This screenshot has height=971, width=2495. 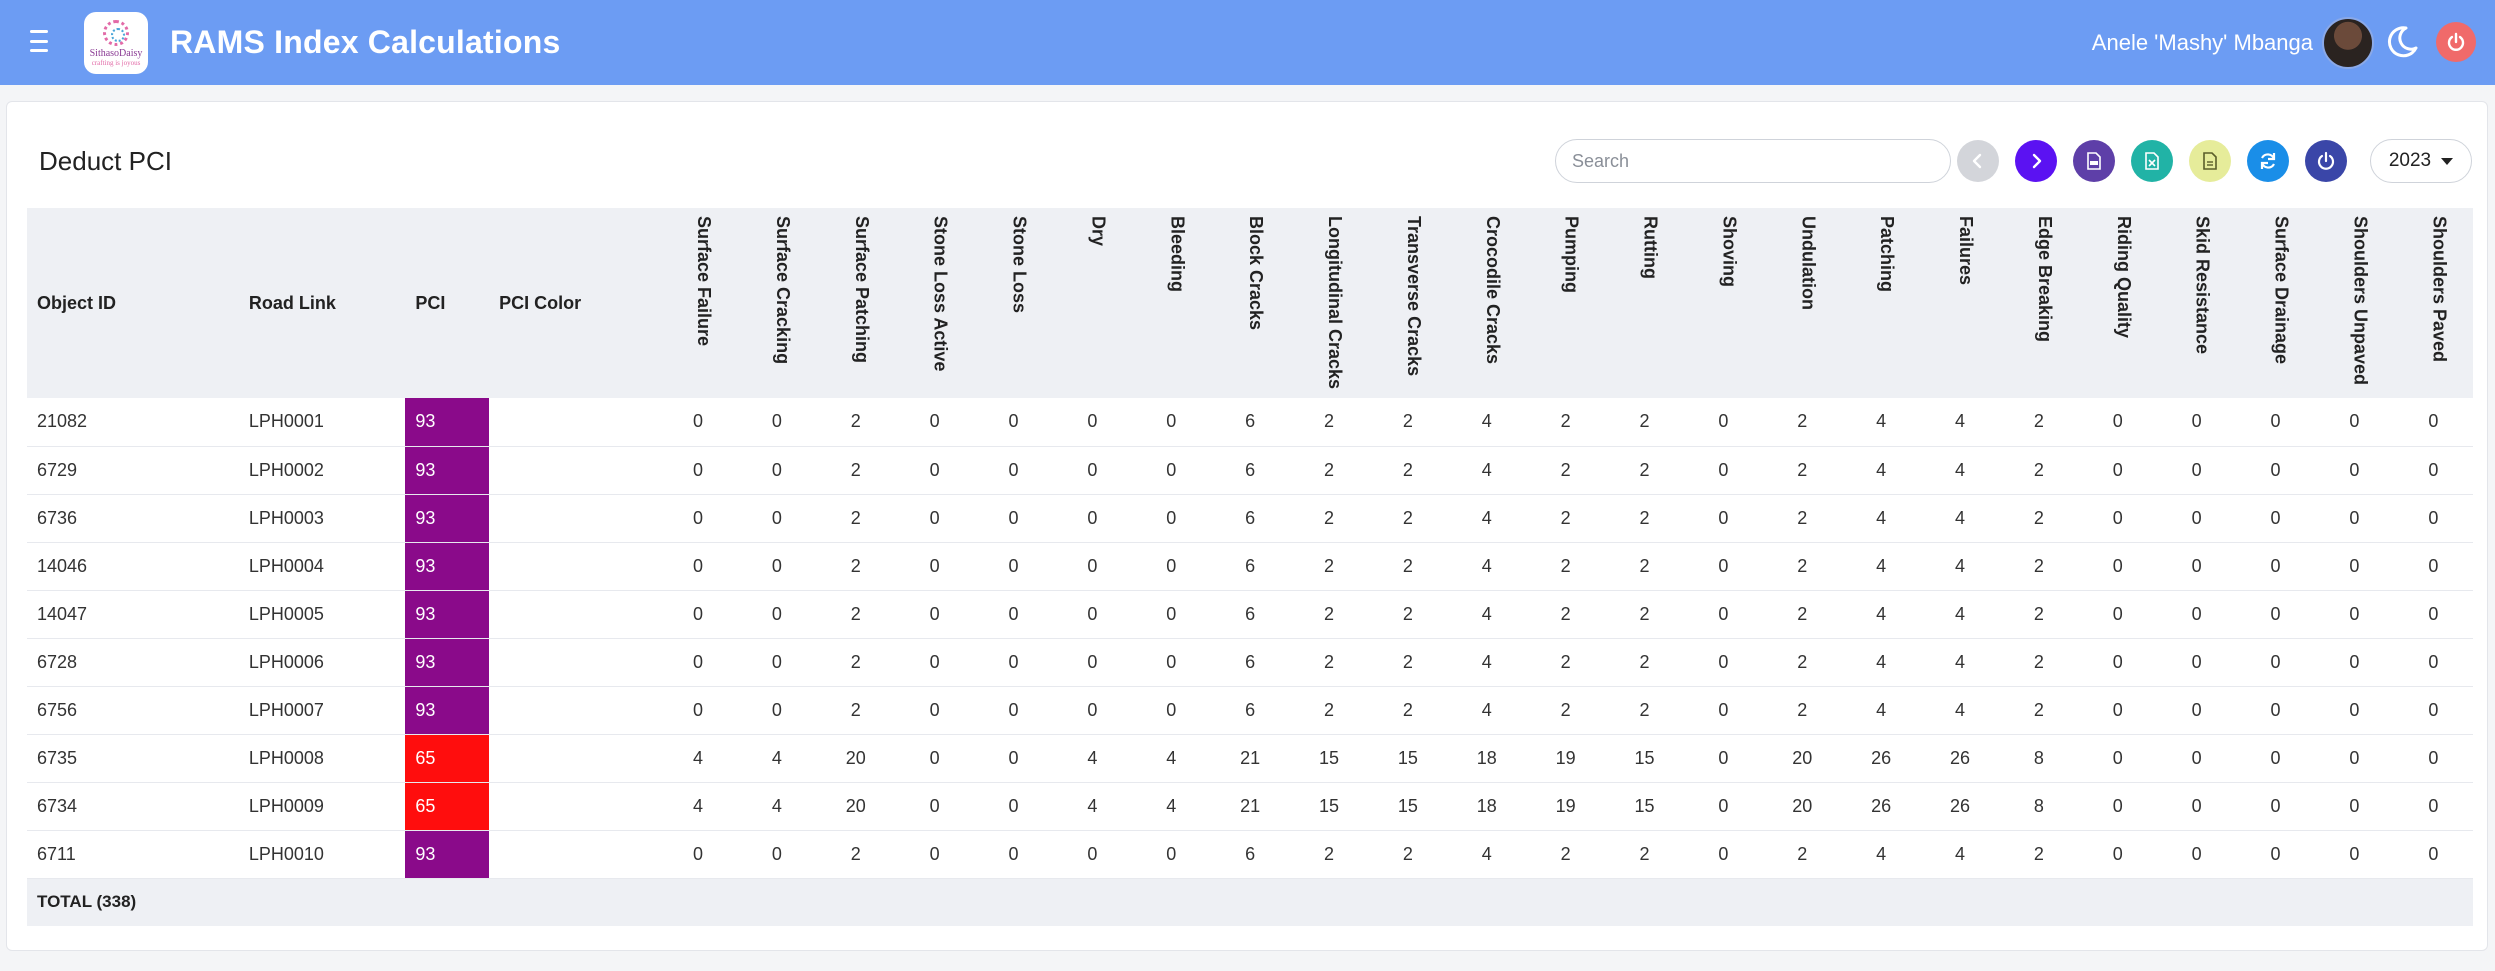 I want to click on caret-down-icon, so click(x=2447, y=161).